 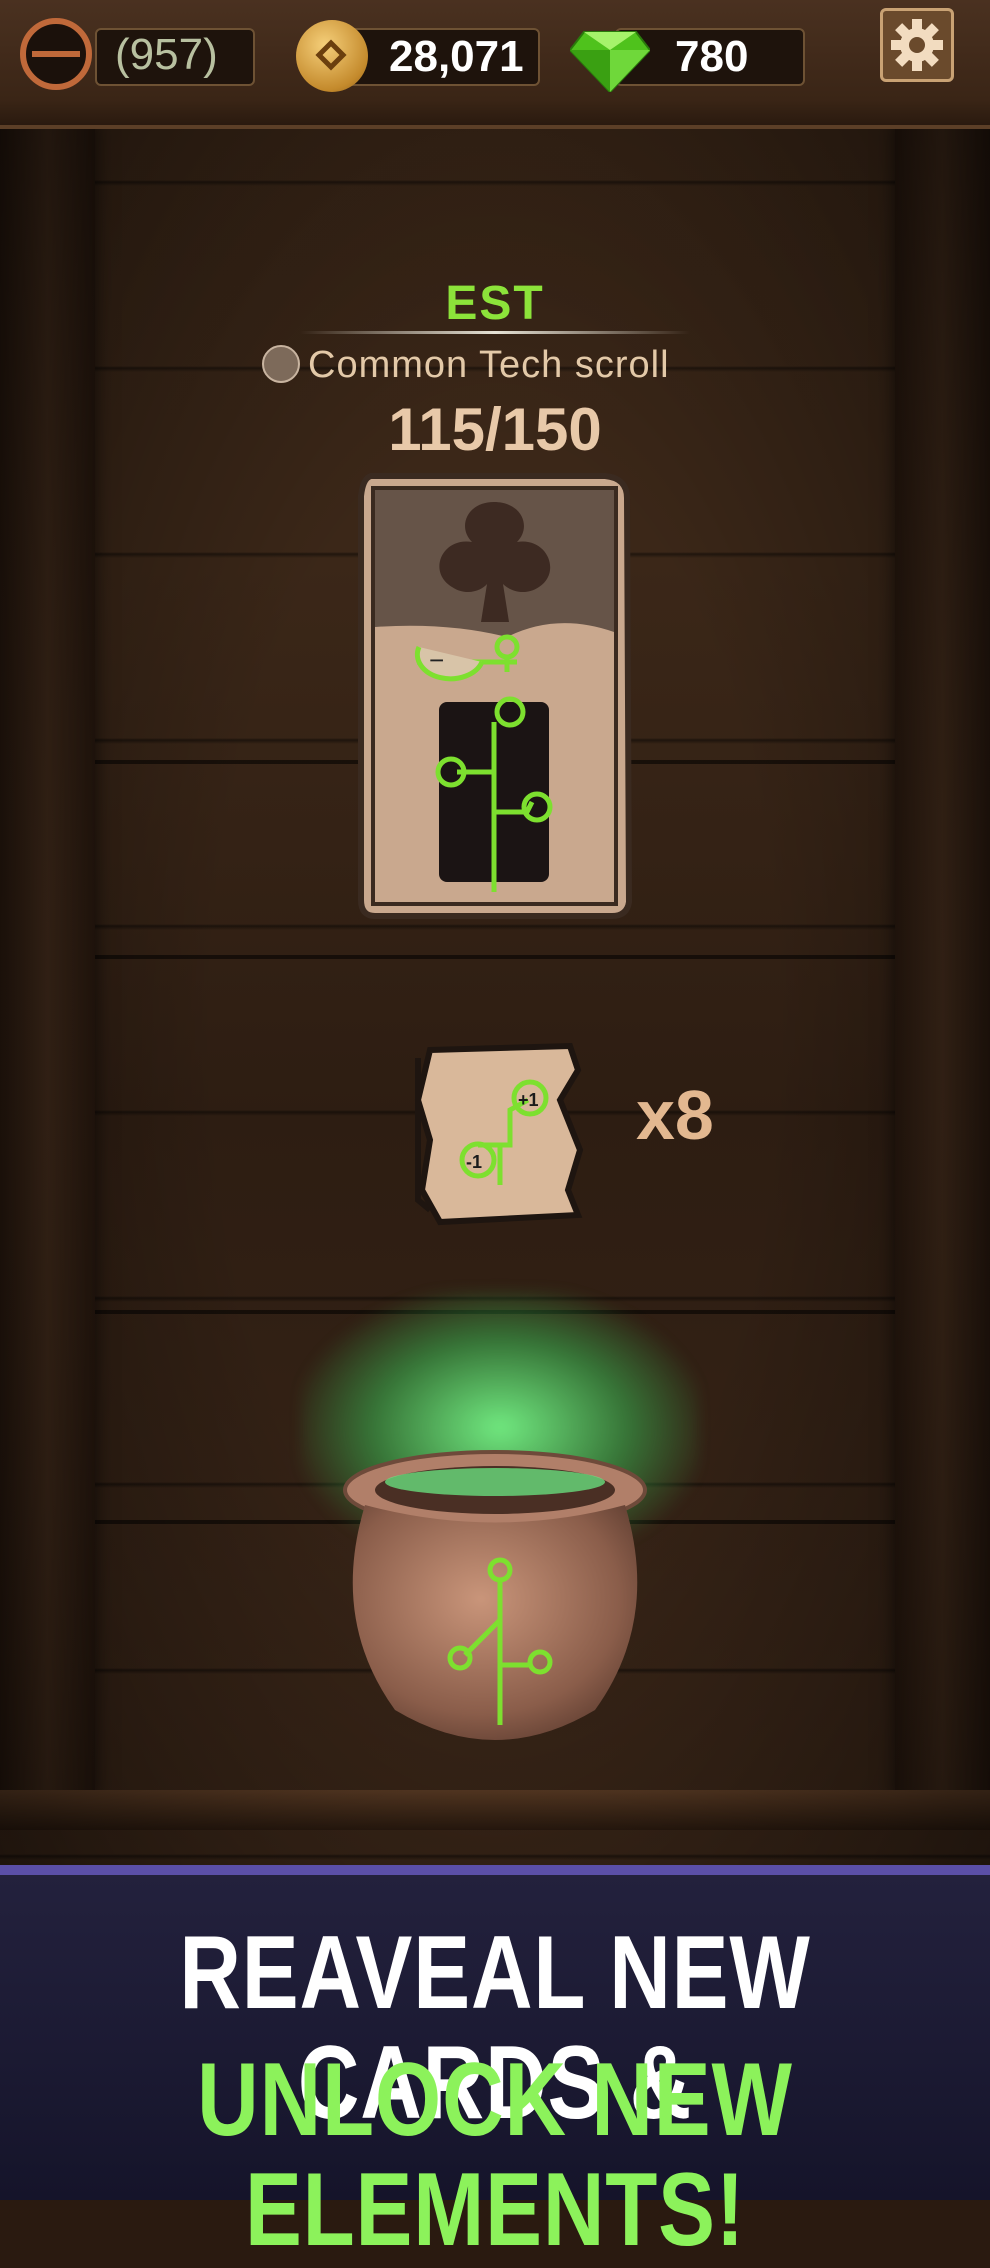 What do you see at coordinates (495, 1605) in the screenshot?
I see `cauldron-icon` at bounding box center [495, 1605].